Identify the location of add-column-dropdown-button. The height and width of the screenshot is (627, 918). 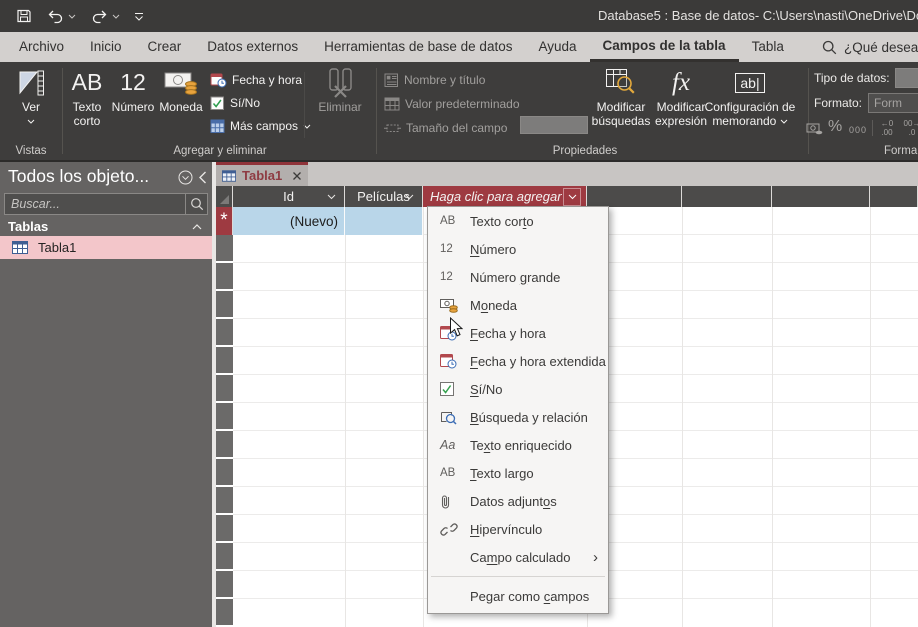
(572, 197).